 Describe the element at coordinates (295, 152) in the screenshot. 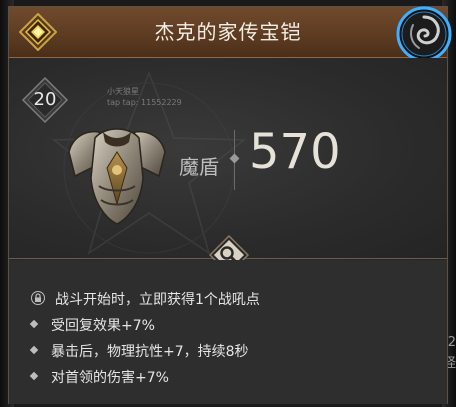

I see `stat-value: 570` at that location.